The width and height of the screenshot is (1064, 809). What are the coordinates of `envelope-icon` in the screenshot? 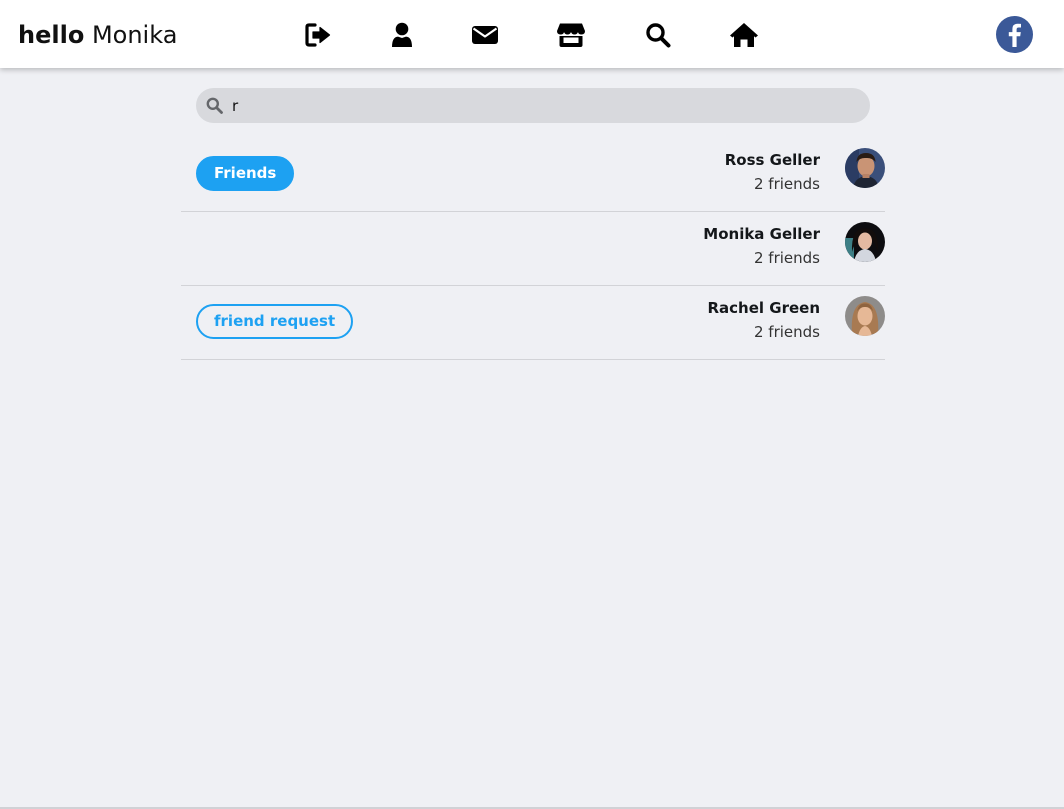 It's located at (485, 35).